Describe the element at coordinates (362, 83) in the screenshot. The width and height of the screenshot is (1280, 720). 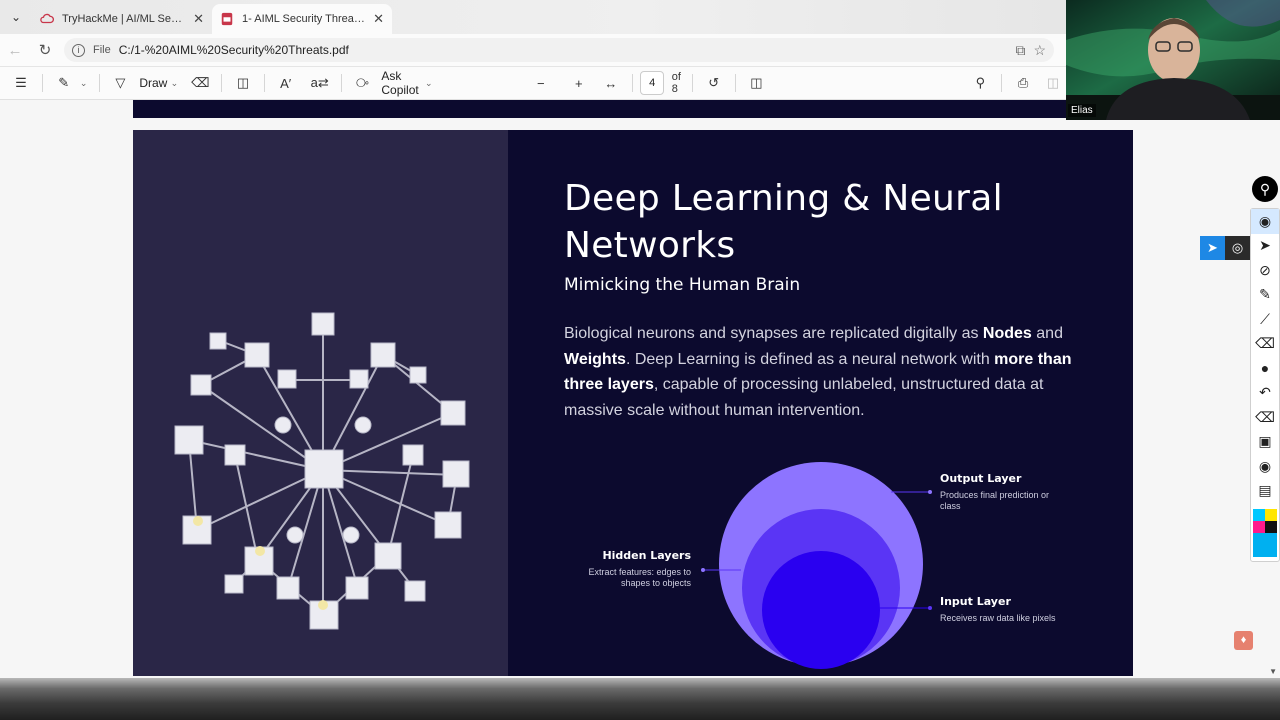
I see `copilot-icon: ⧂` at that location.